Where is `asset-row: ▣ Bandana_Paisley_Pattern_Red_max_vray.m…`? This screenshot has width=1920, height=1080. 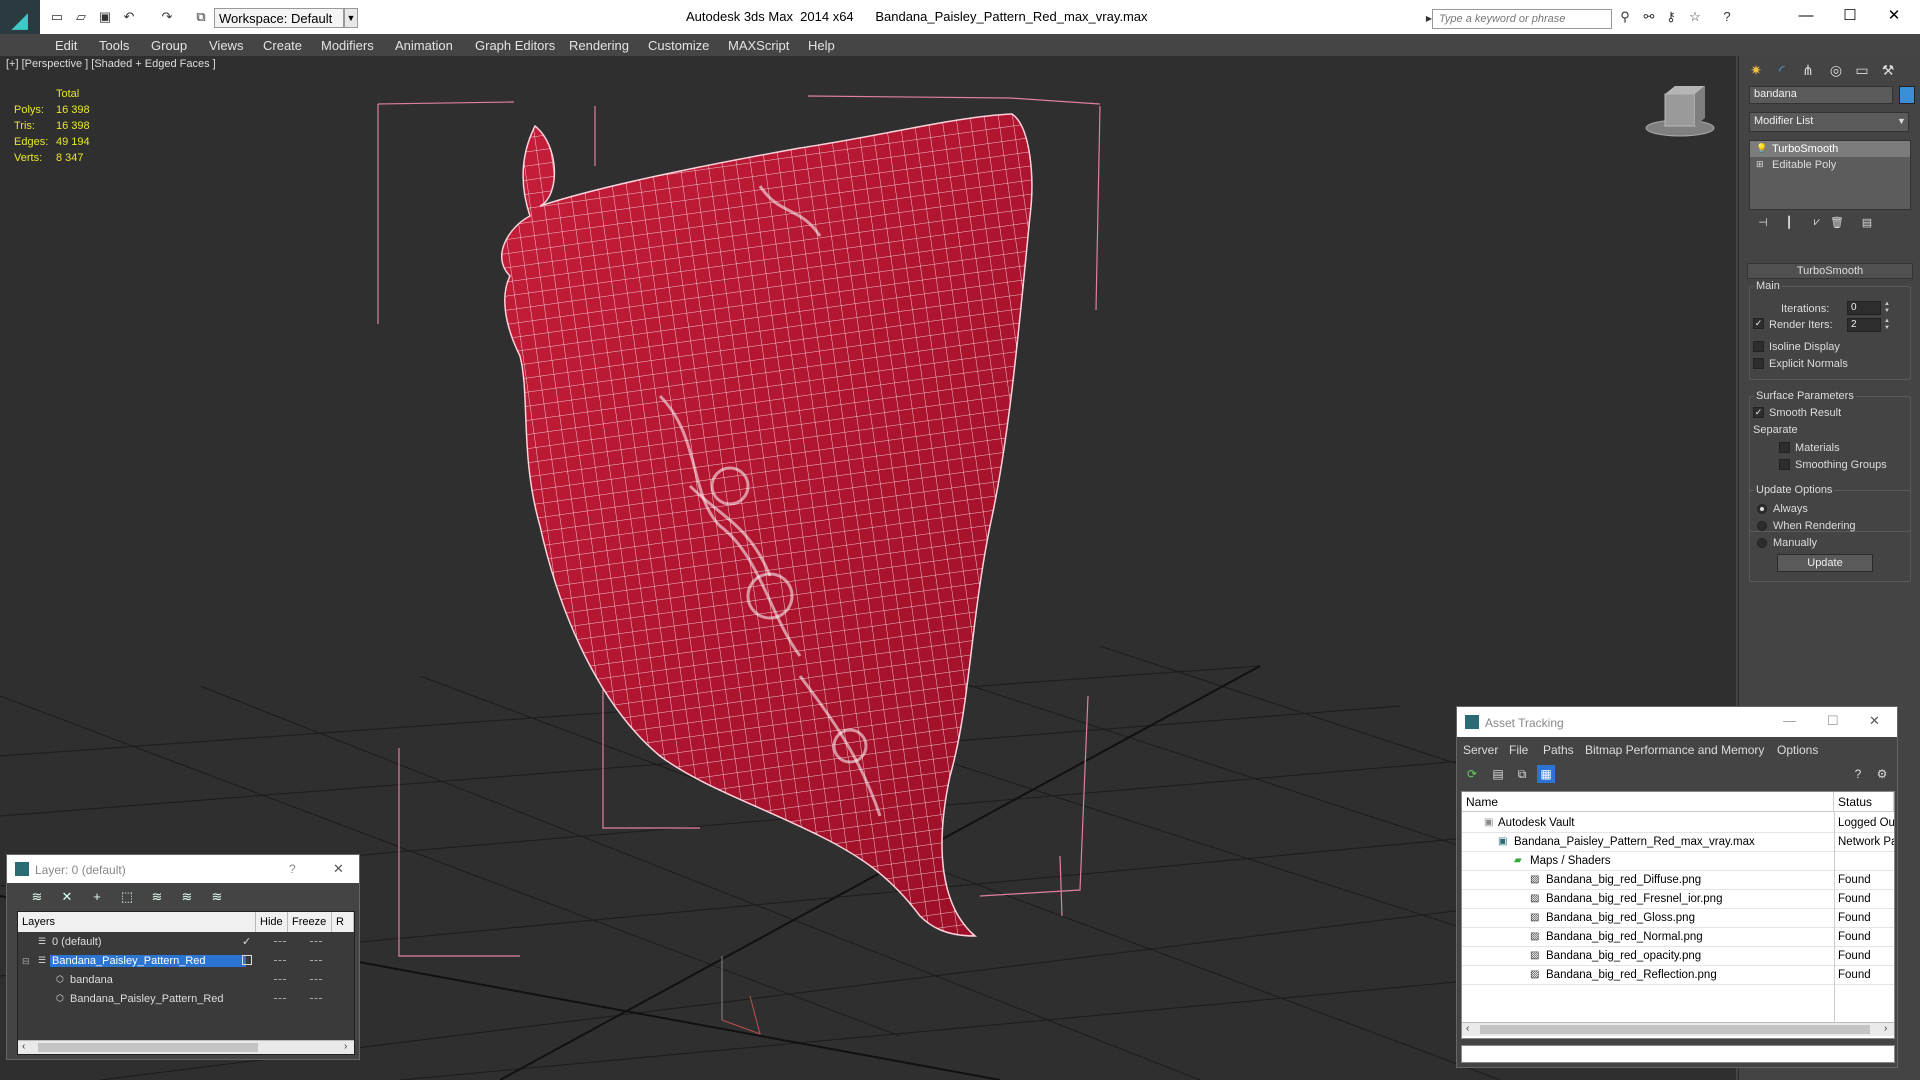 asset-row: ▣ Bandana_Paisley_Pattern_Red_max_vray.m… is located at coordinates (1678, 842).